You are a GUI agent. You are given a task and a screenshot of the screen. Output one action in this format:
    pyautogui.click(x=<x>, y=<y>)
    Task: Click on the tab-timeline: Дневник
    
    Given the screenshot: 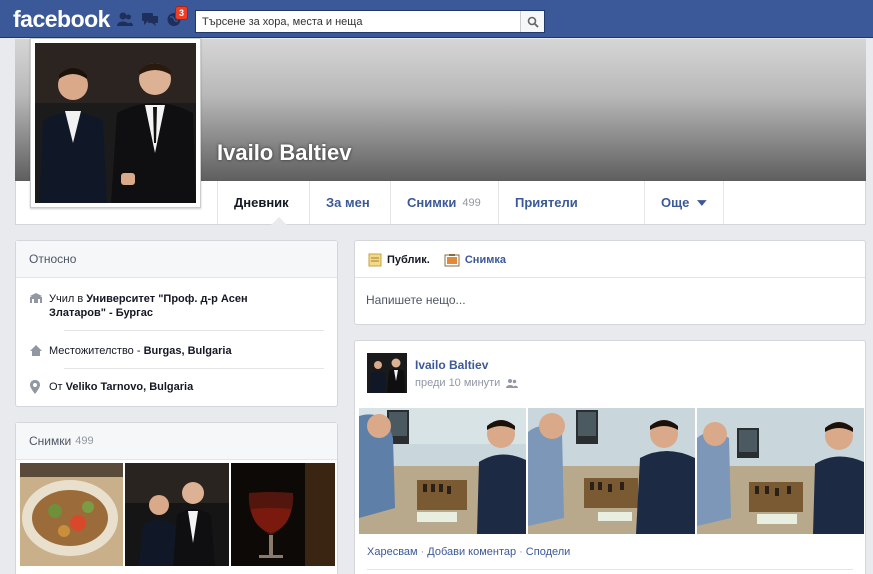 What is the action you would take?
    pyautogui.click(x=263, y=202)
    